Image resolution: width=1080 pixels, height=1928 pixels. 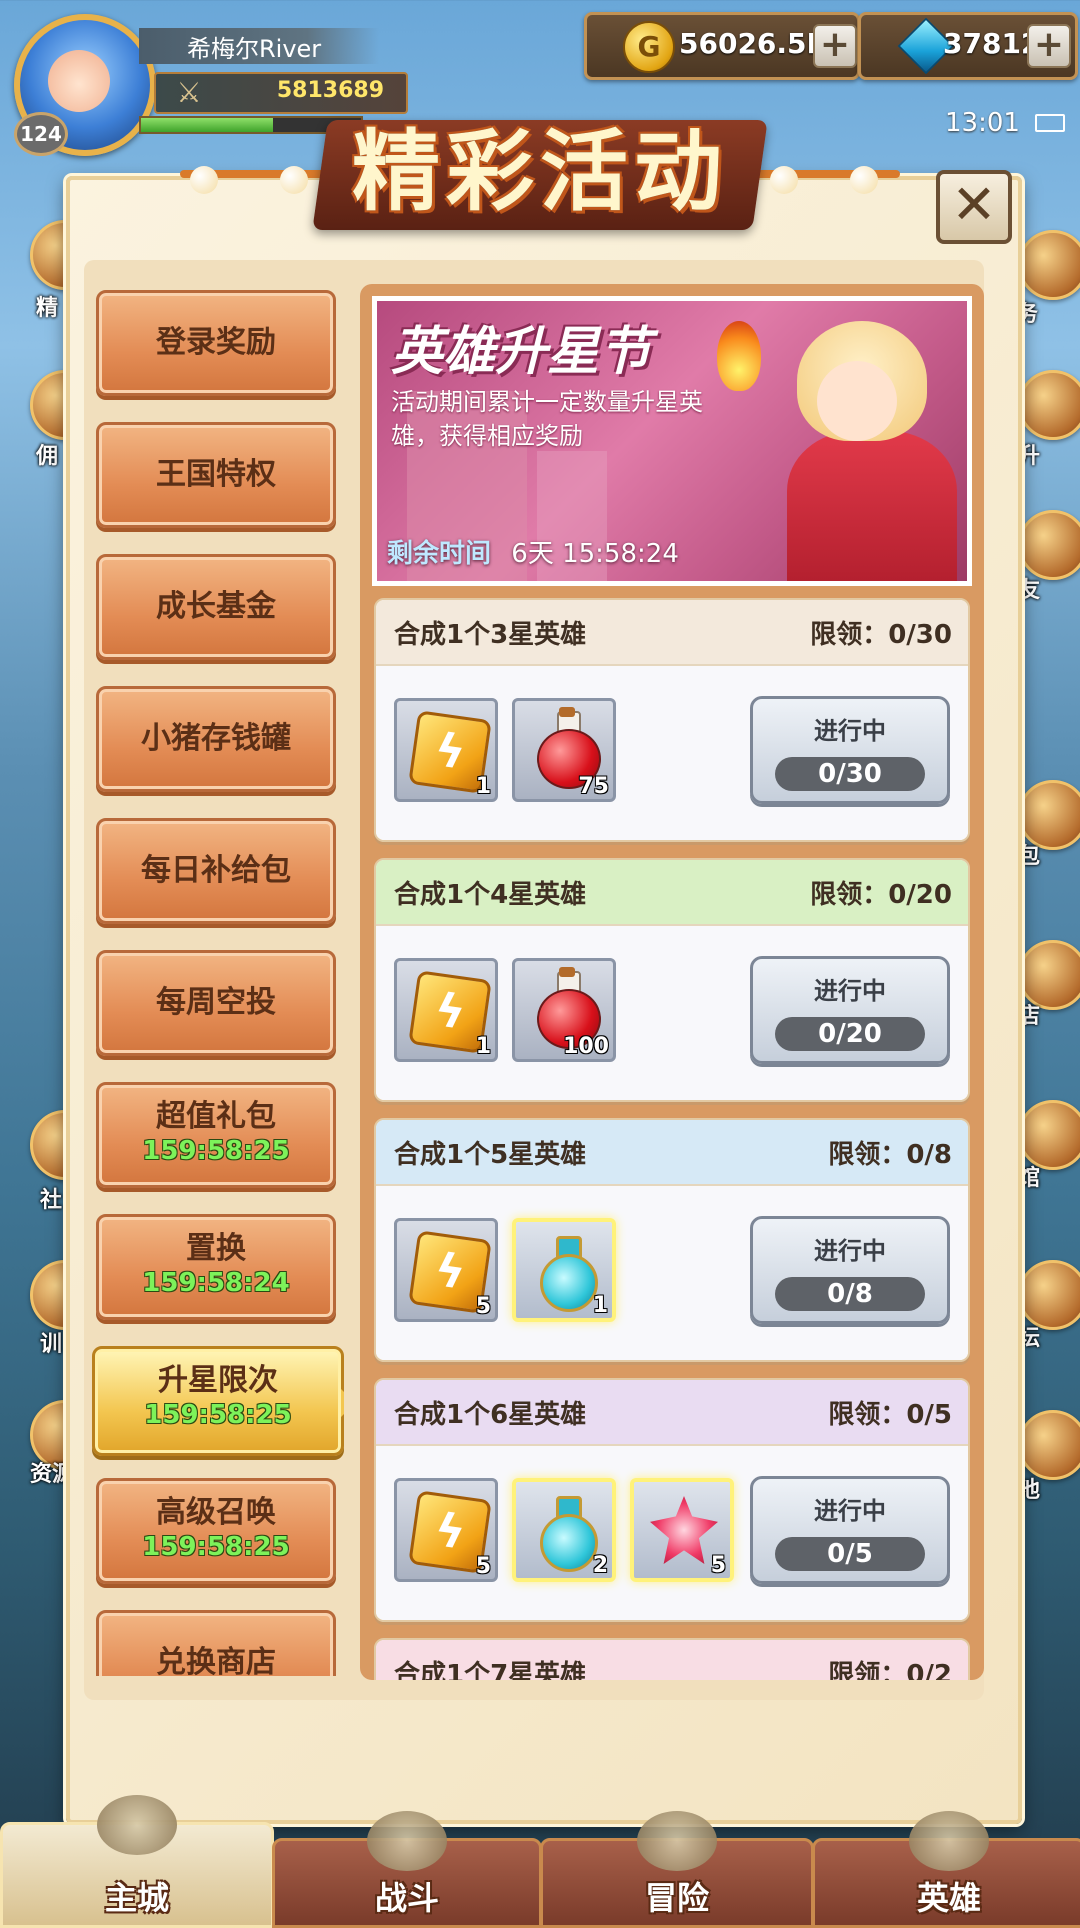 I want to click on task-body: ϟ 5 1 进行中 0/8, so click(x=672, y=1273).